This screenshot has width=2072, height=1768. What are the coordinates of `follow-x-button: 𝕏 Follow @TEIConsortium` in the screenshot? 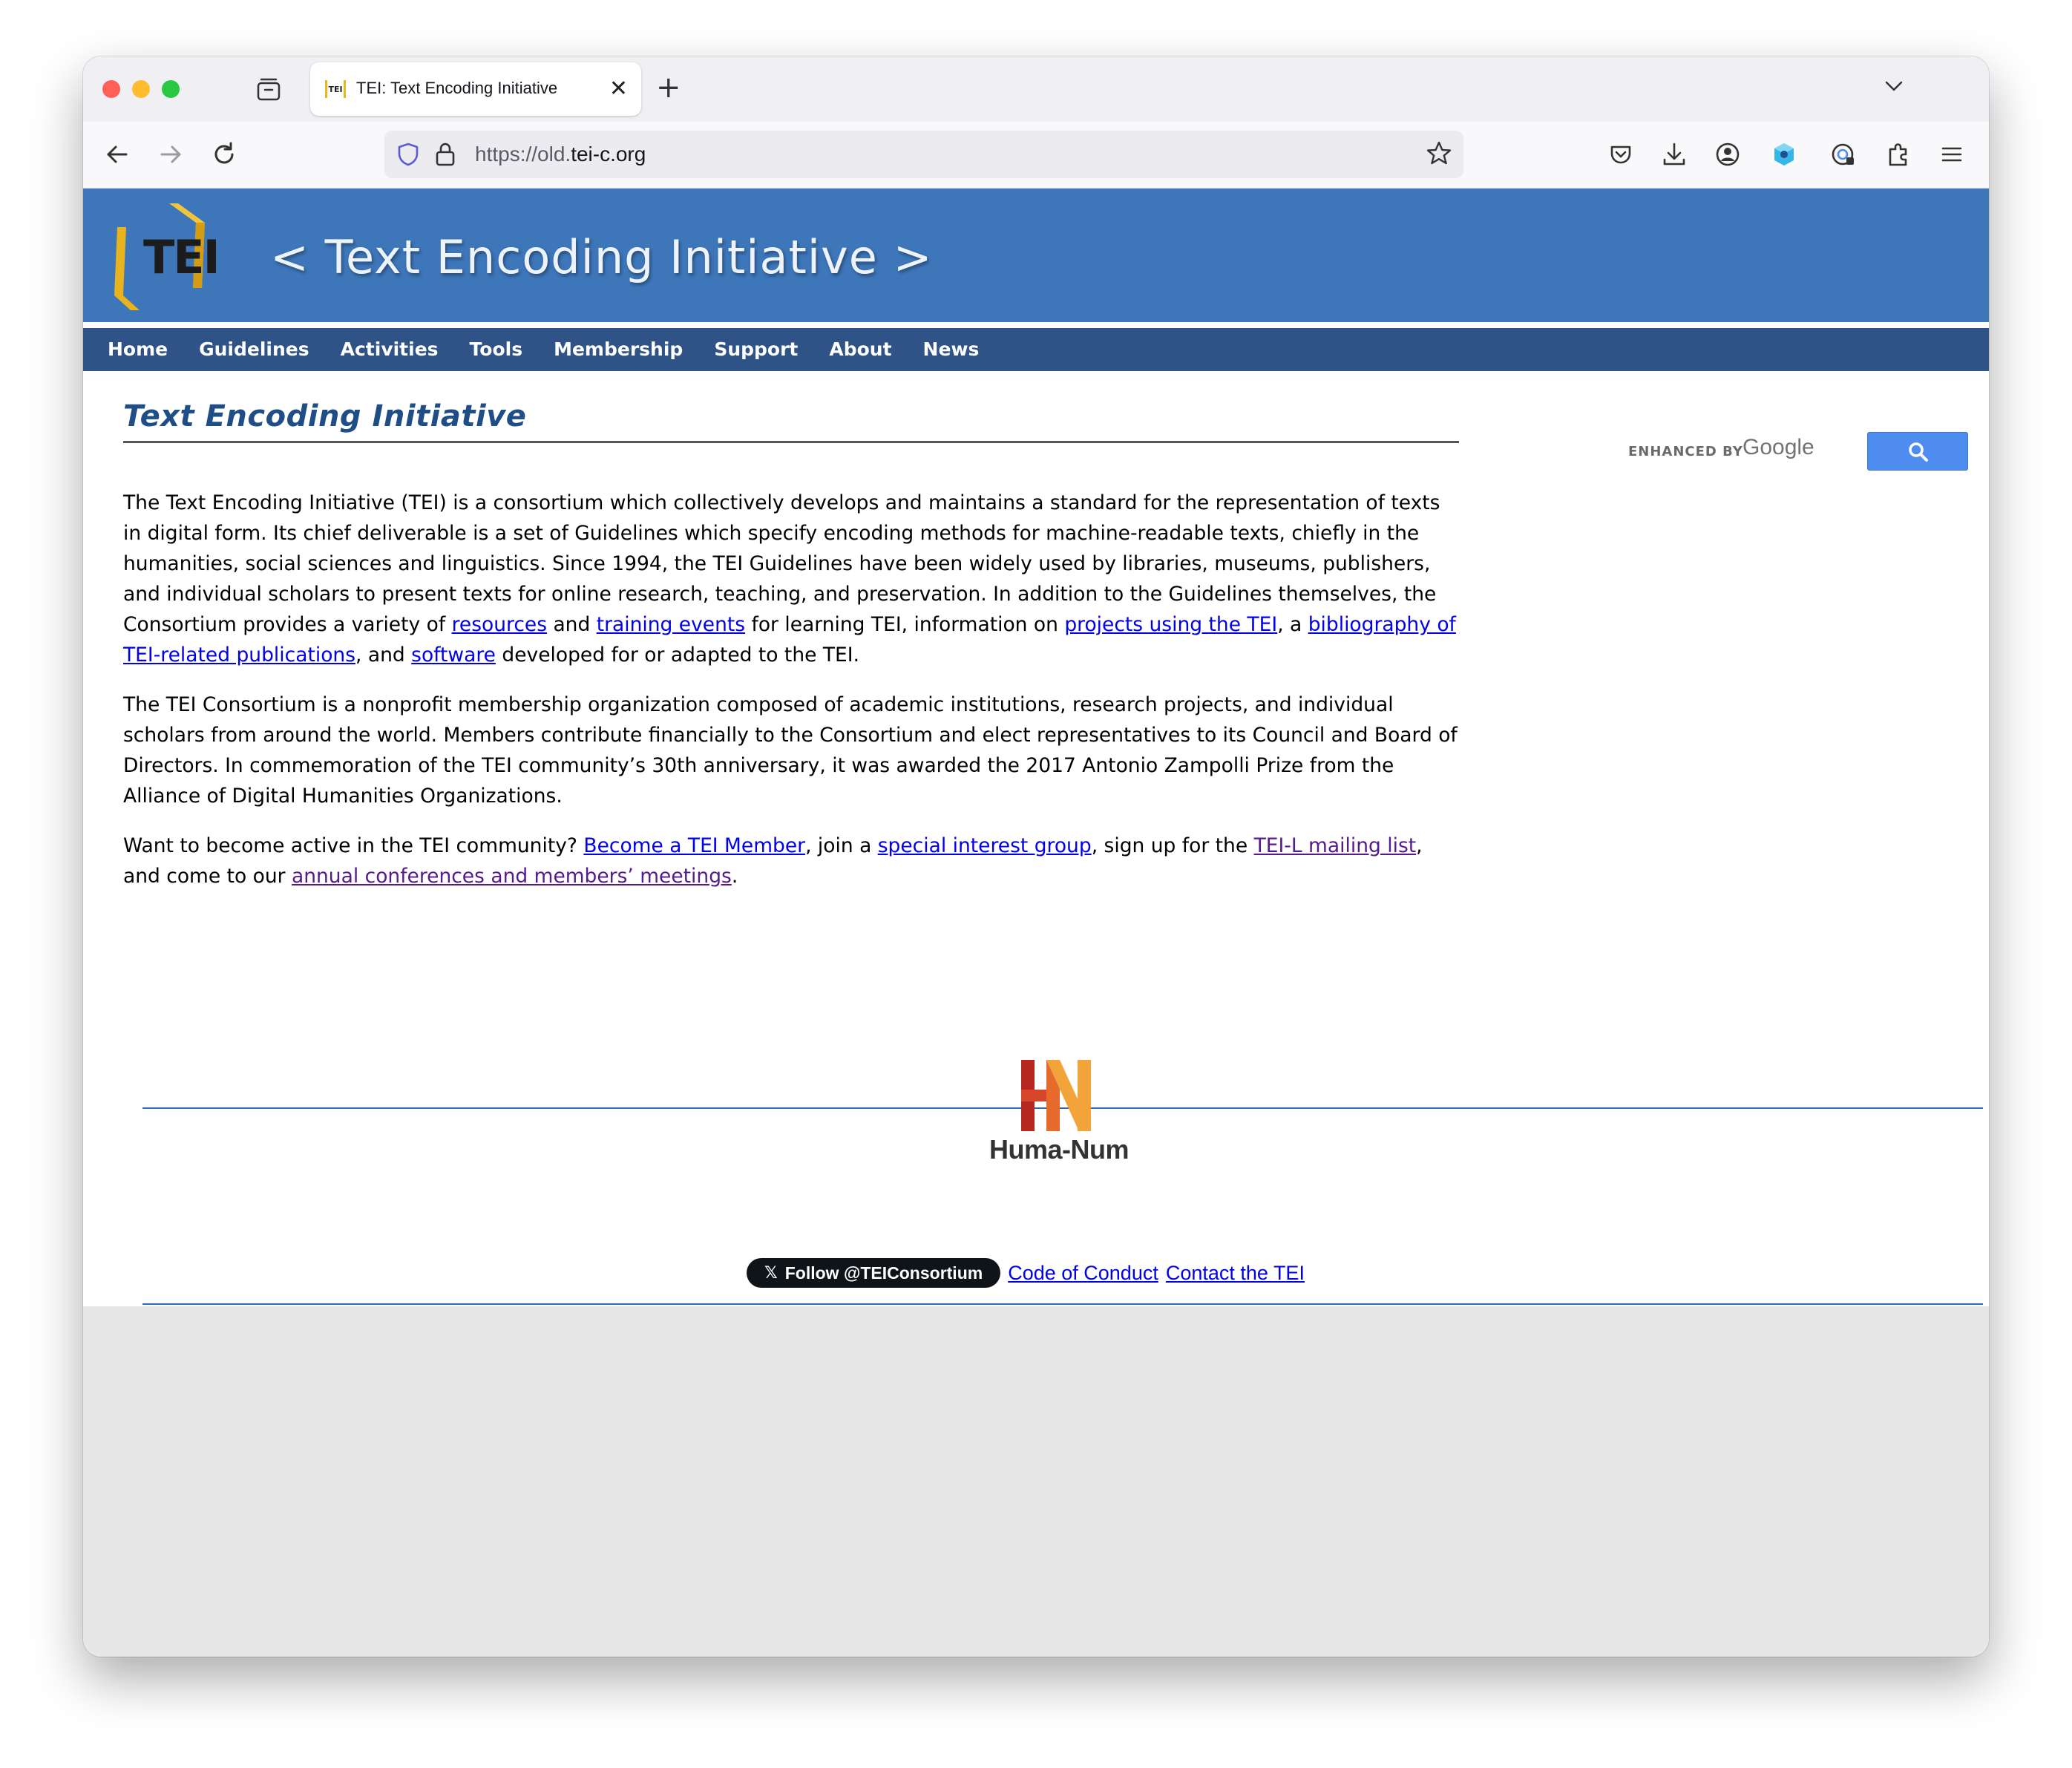 It's located at (874, 1273).